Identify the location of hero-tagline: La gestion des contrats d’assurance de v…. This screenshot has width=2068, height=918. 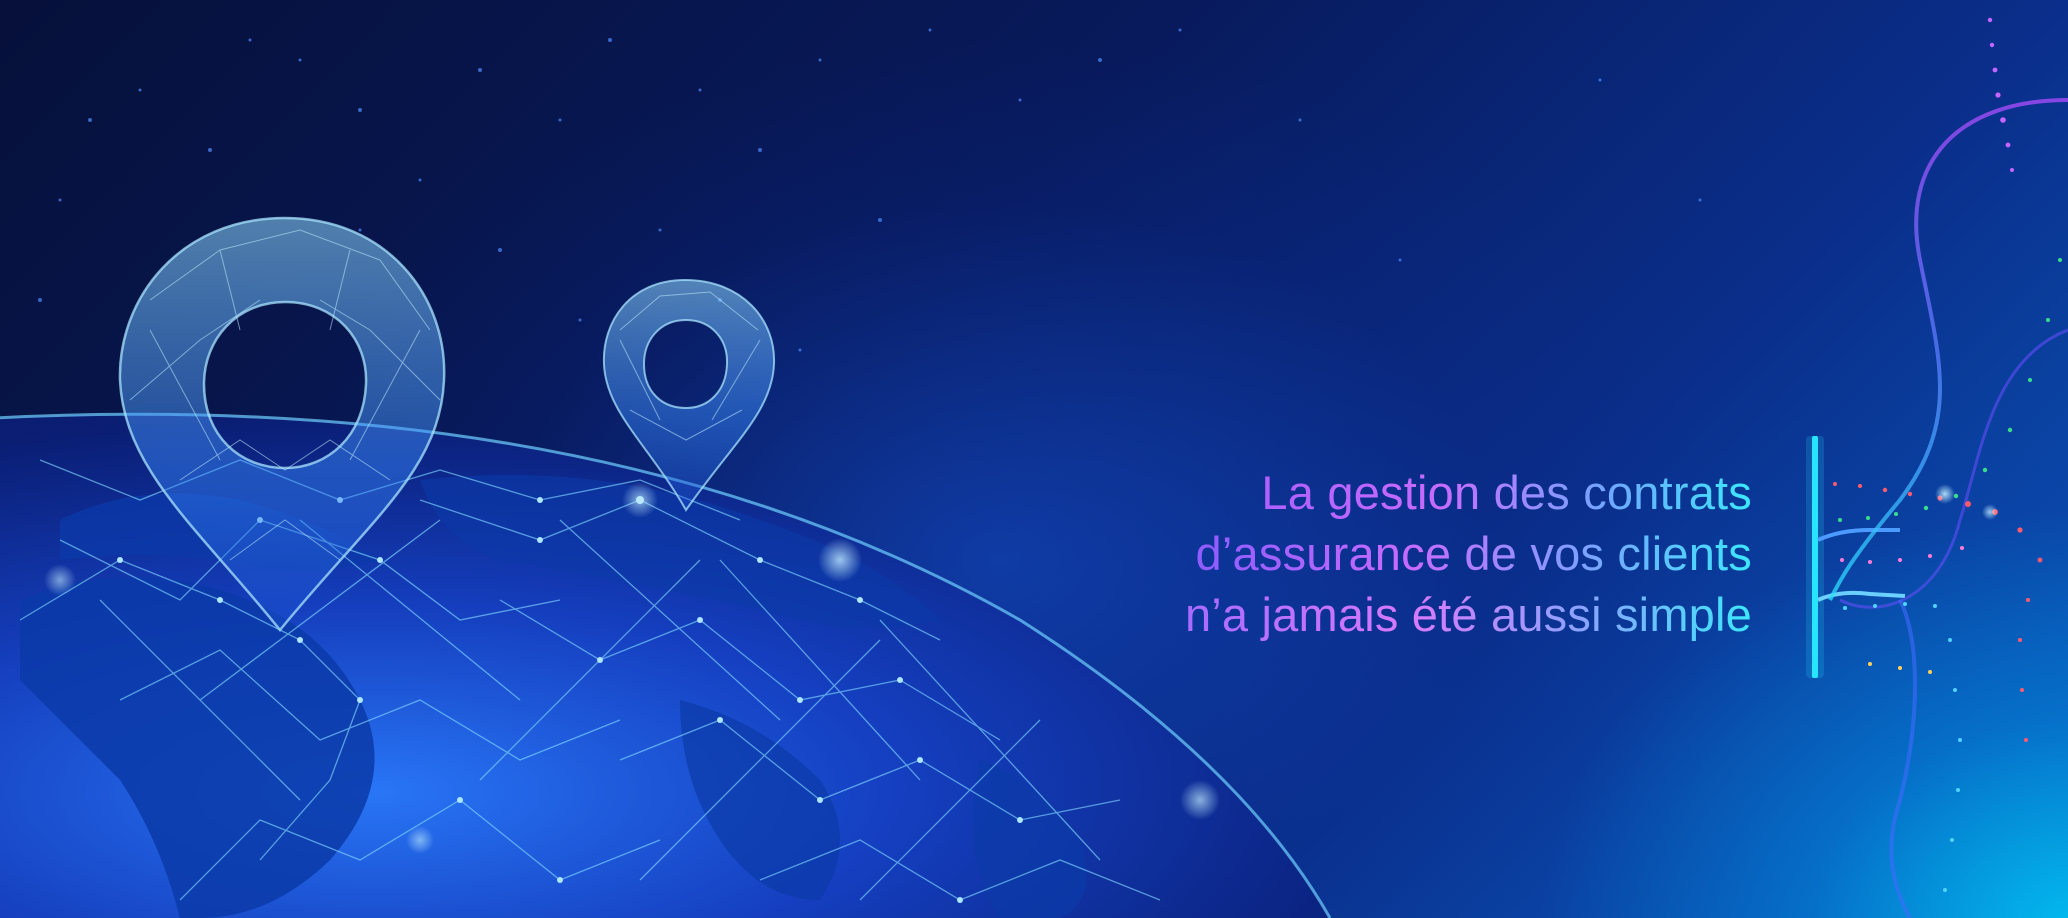
(1468, 553).